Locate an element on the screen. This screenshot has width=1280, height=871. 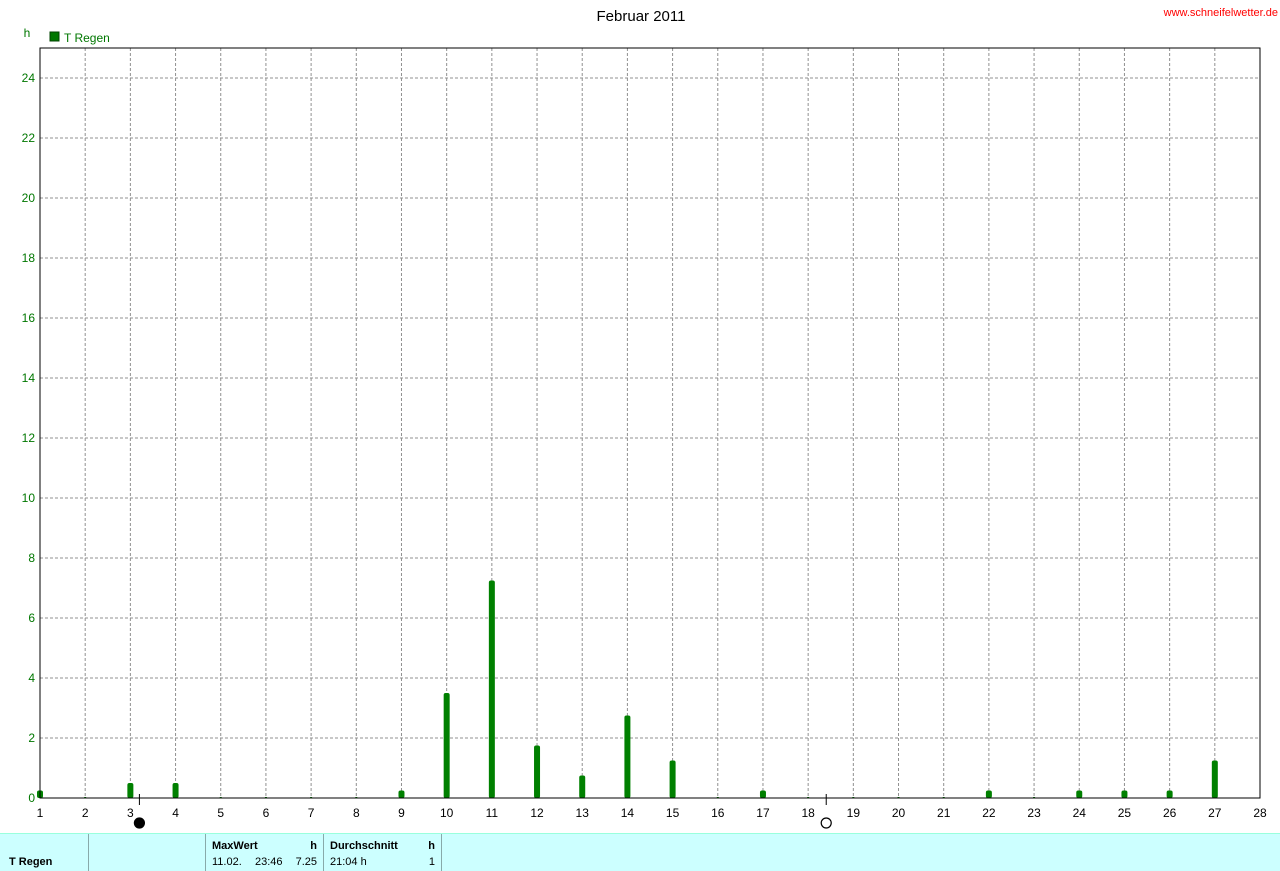
y-tick-label: 22 is located at coordinates (29, 138).